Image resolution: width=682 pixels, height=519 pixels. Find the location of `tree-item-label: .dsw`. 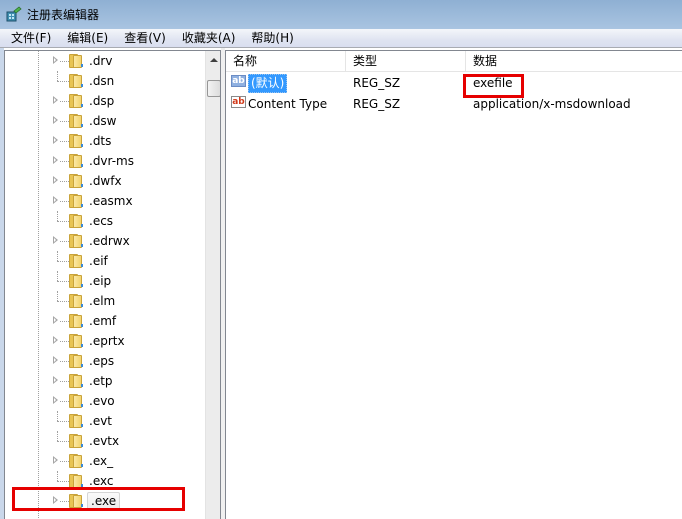

tree-item-label: .dsw is located at coordinates (103, 121).